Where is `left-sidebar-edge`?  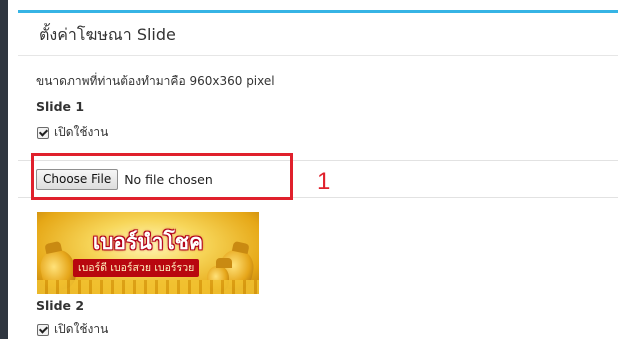
left-sidebar-edge is located at coordinates (4, 169).